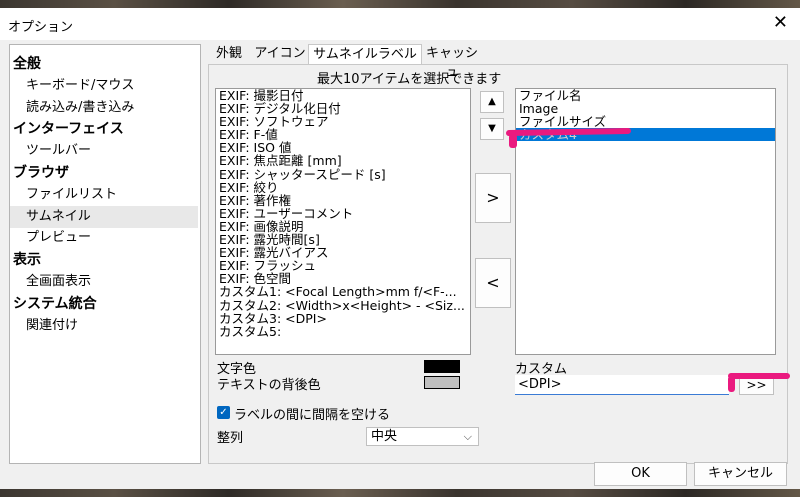 This screenshot has height=497, width=800. What do you see at coordinates (492, 102) in the screenshot?
I see `move-up-button: ▲` at bounding box center [492, 102].